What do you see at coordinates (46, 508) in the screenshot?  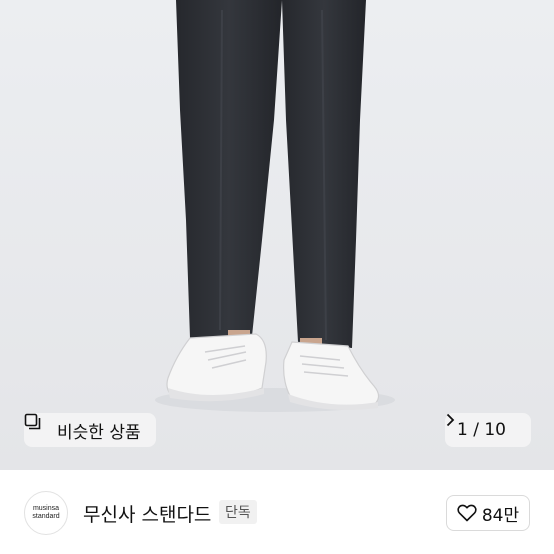 I see `brand-logo-line1: musinsa` at bounding box center [46, 508].